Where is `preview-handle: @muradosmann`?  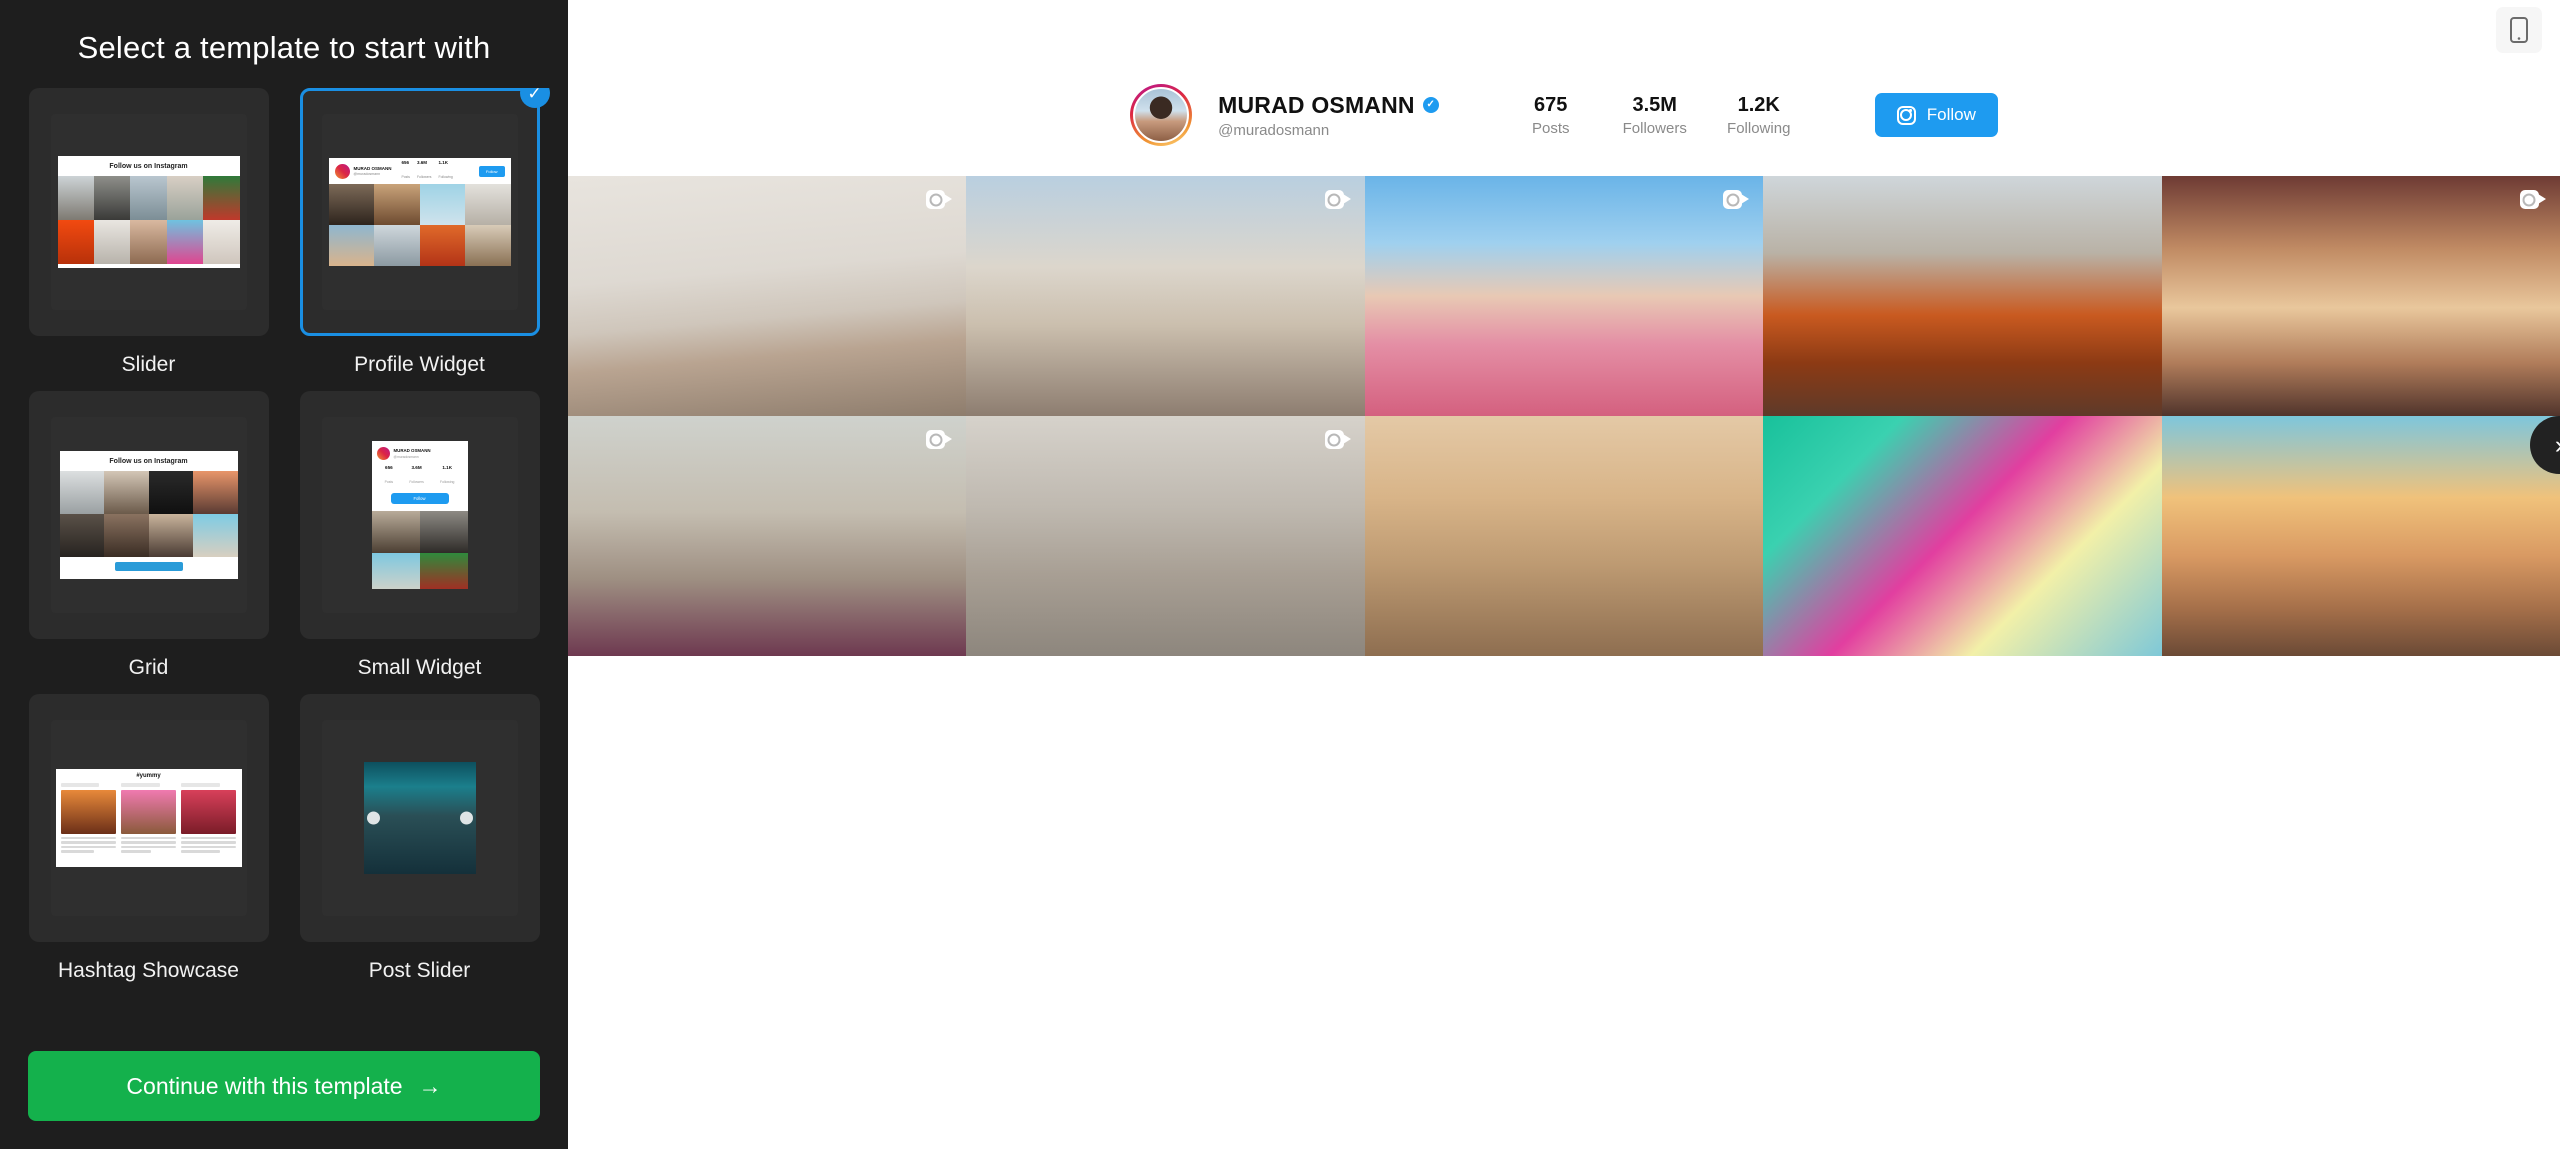 preview-handle: @muradosmann is located at coordinates (367, 174).